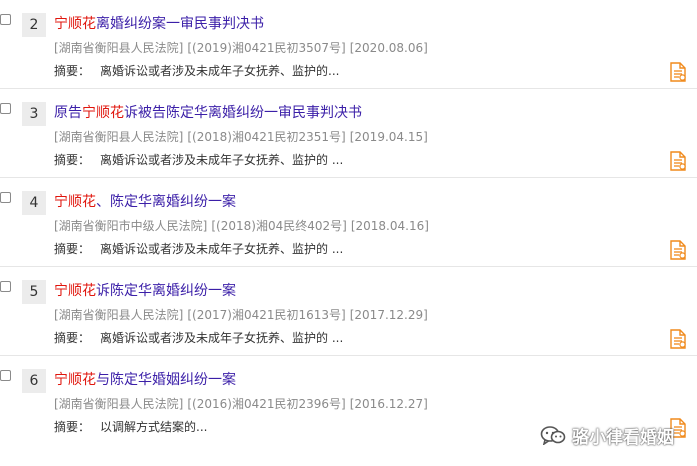  Describe the element at coordinates (388, 315) in the screenshot. I see `judgment-date: [2017.12.29]` at that location.